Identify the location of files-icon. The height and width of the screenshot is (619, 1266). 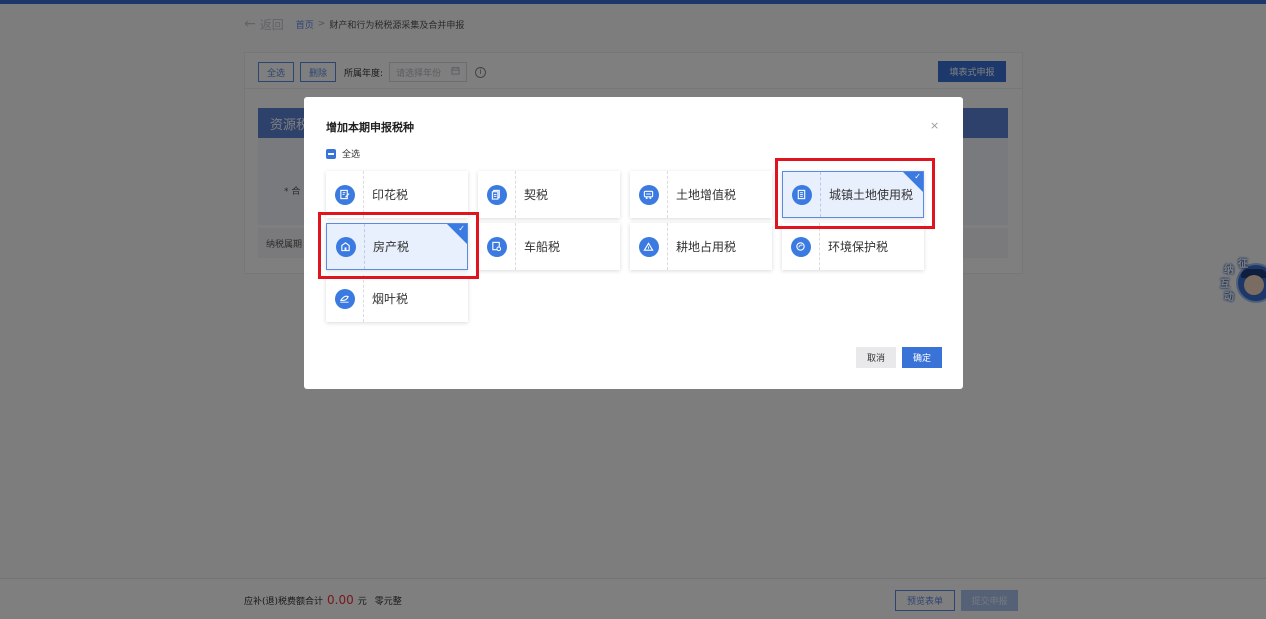
(496, 194).